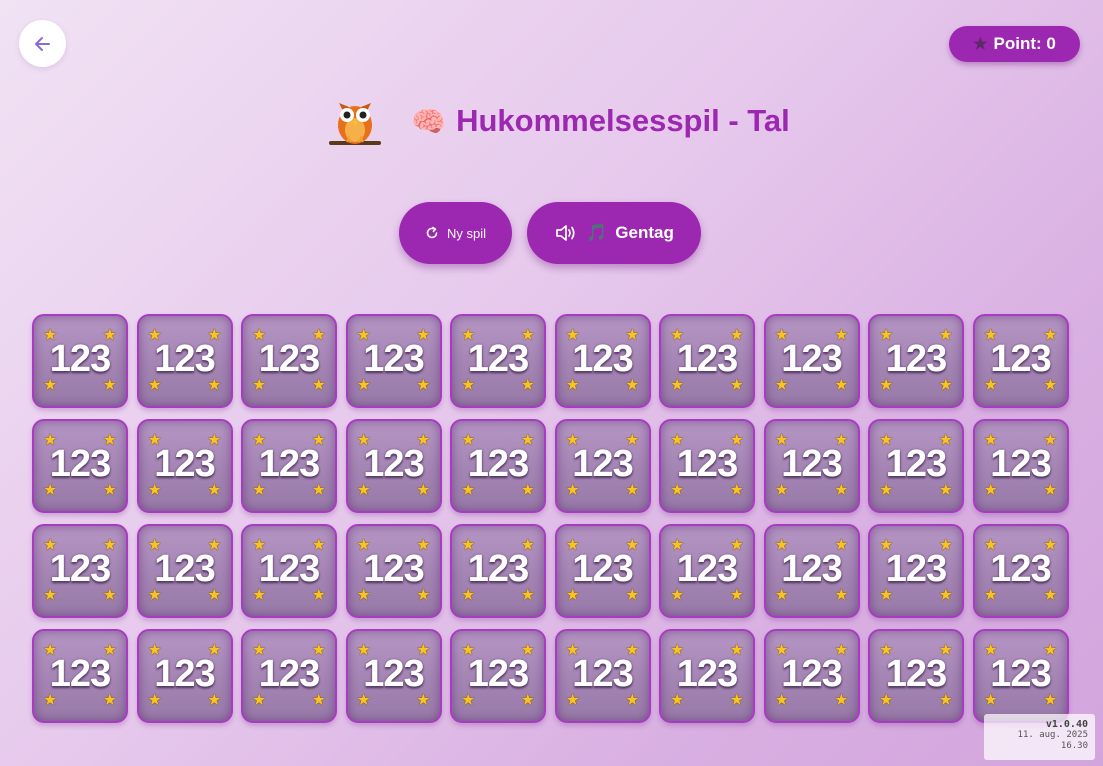 The image size is (1103, 766). Describe the element at coordinates (1074, 746) in the screenshot. I see `version-time: 16.30` at that location.